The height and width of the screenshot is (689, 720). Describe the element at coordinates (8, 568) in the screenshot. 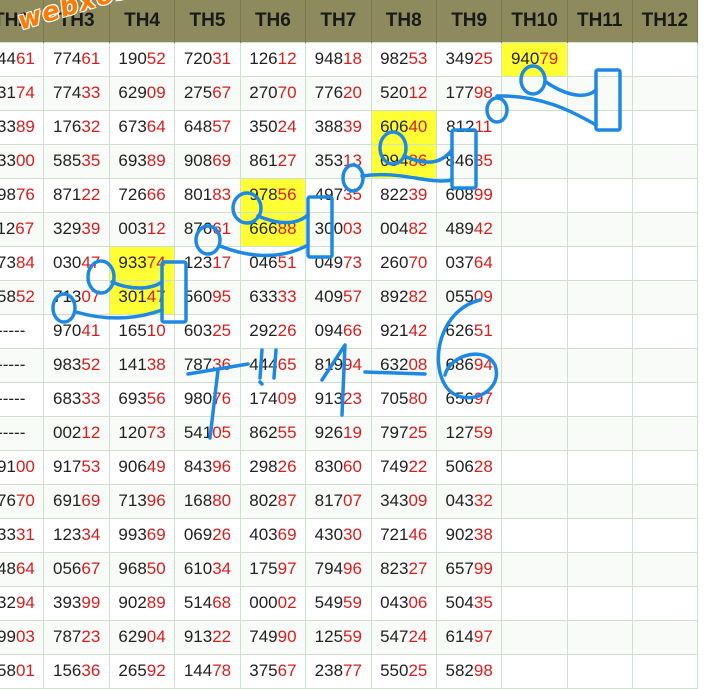

I see `number-prefix: 148` at that location.